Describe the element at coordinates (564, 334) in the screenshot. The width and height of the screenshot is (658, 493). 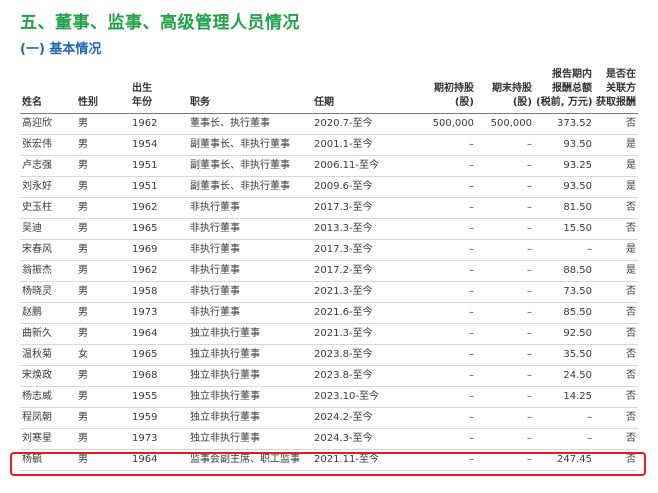
I see `cell-pay: 92.50` at that location.